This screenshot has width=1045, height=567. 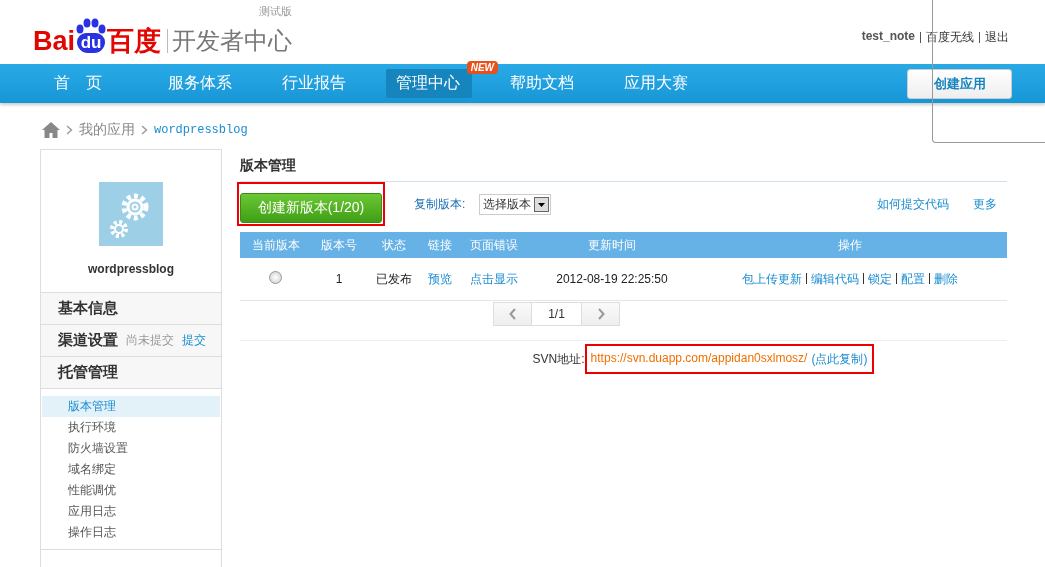 What do you see at coordinates (51, 130) in the screenshot?
I see `home-icon` at bounding box center [51, 130].